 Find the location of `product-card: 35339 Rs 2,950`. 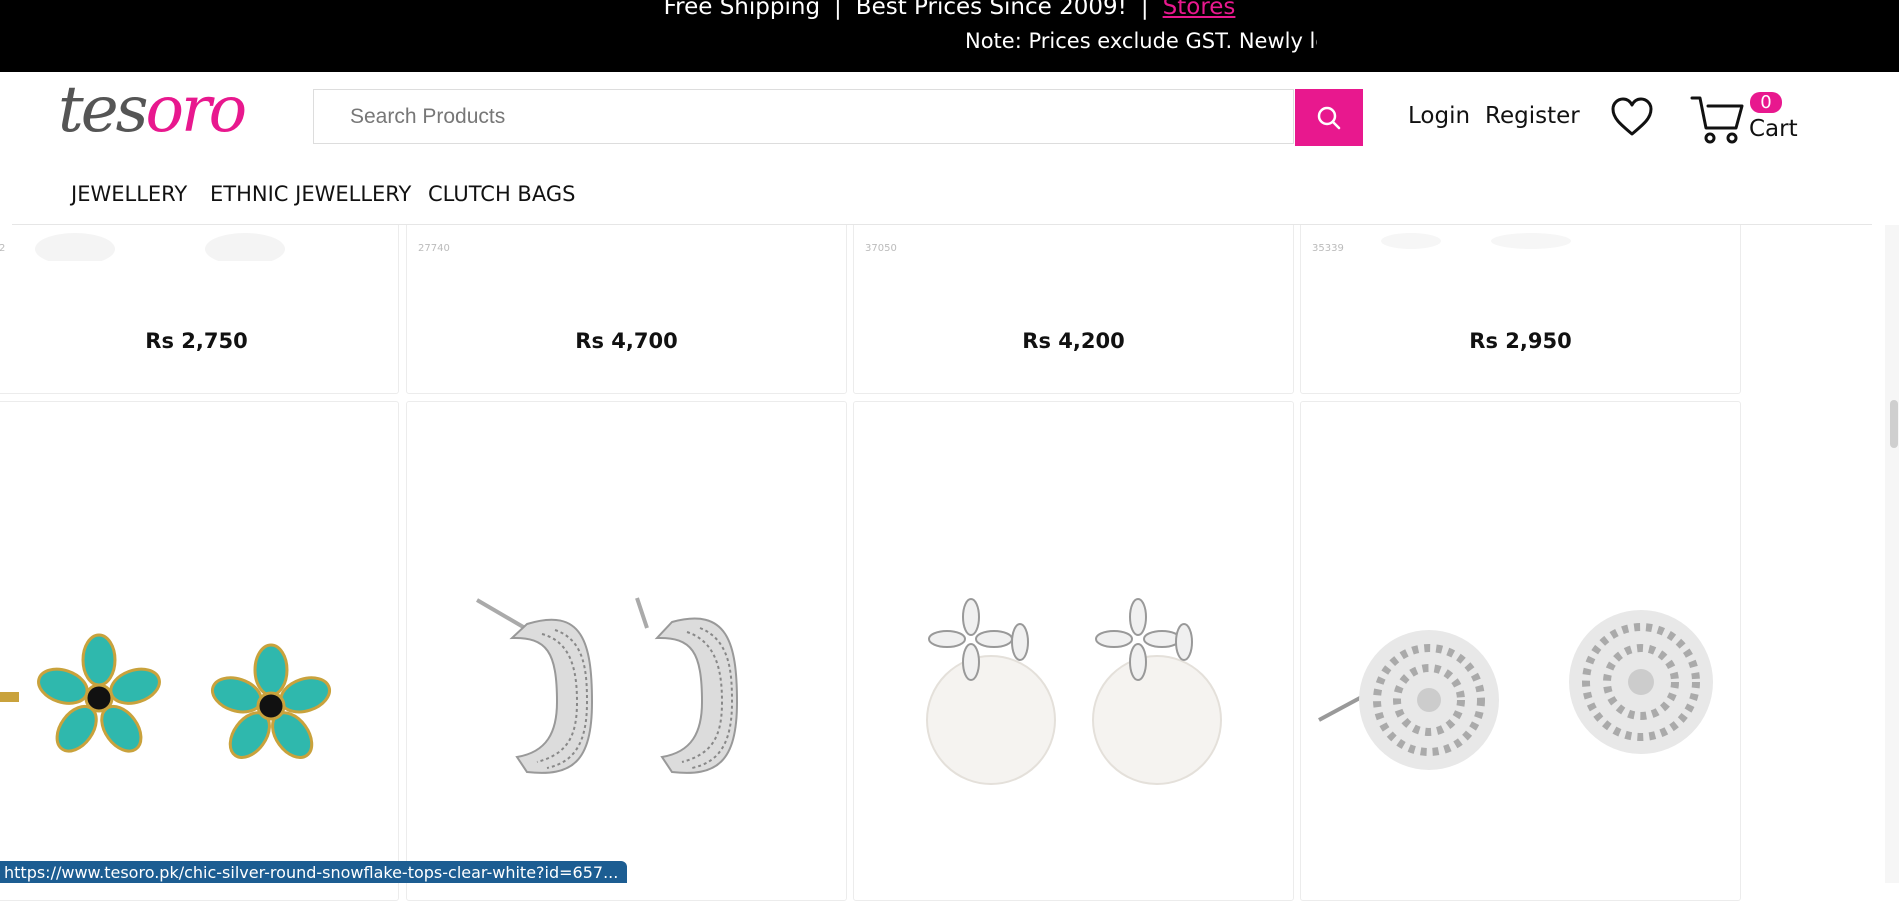

product-card: 35339 Rs 2,950 is located at coordinates (1520, 297).